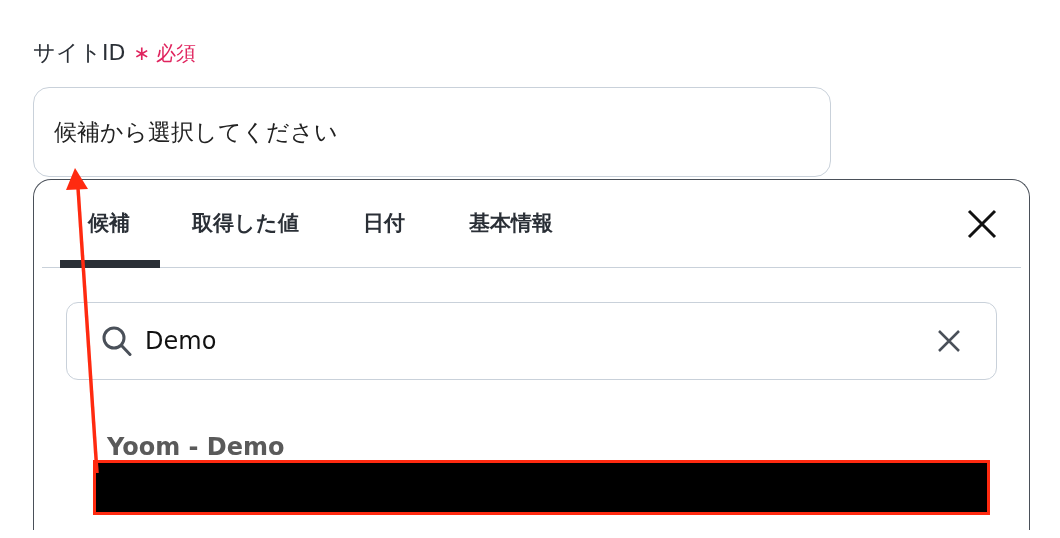 The width and height of the screenshot is (1060, 538). What do you see at coordinates (432, 132) in the screenshot?
I see `input-field: 候補から選択してください` at bounding box center [432, 132].